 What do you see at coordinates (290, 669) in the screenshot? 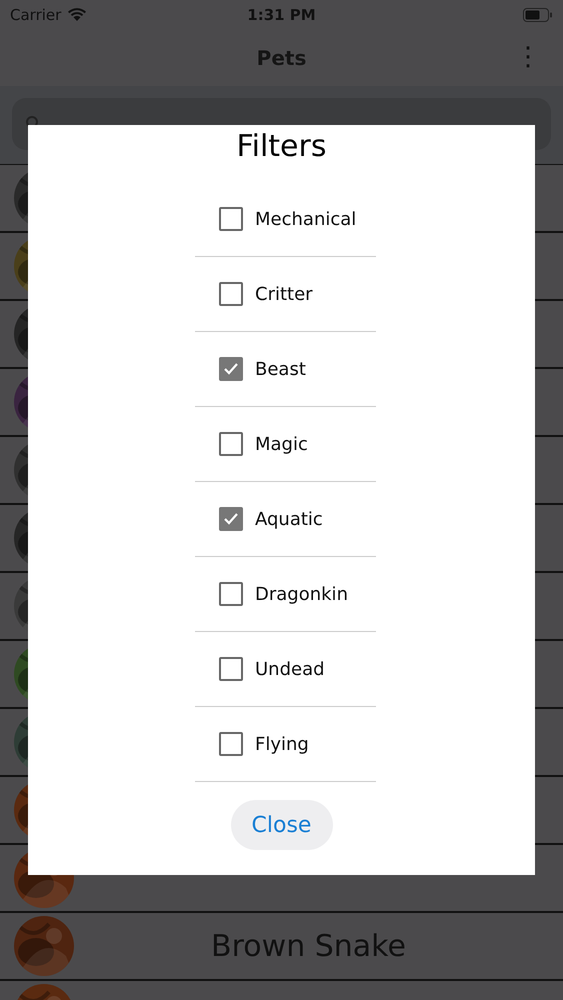
I see `filter-label: Undead` at bounding box center [290, 669].